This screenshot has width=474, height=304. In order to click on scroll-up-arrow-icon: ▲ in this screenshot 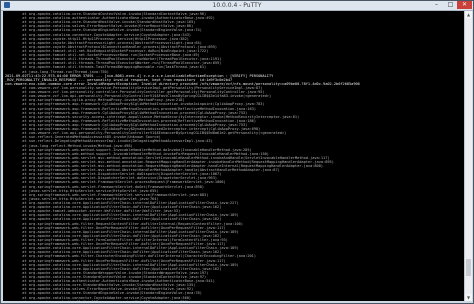, I will do `click(468, 14)`.